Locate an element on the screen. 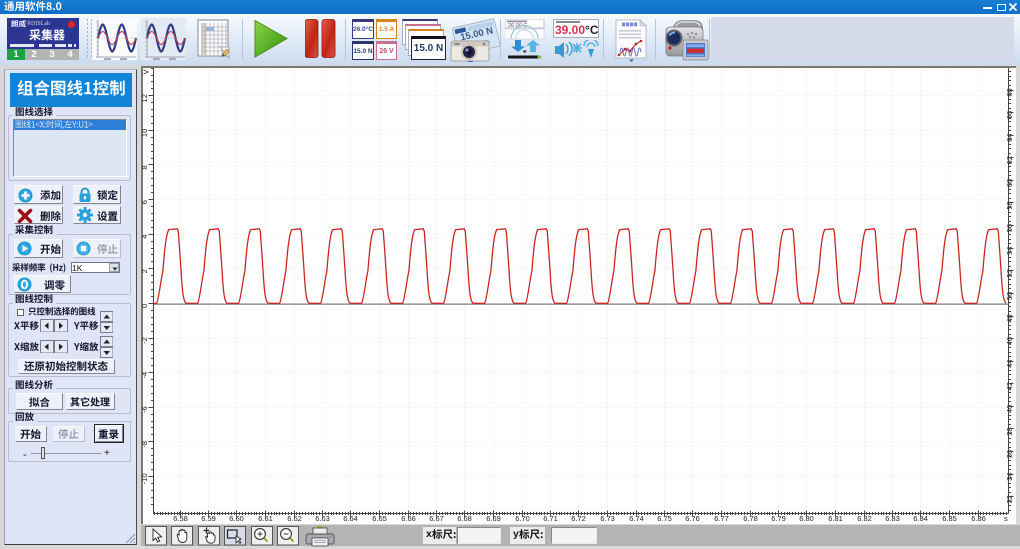 The width and height of the screenshot is (1020, 549). svg-text: 44 is located at coordinates (1009, 364).